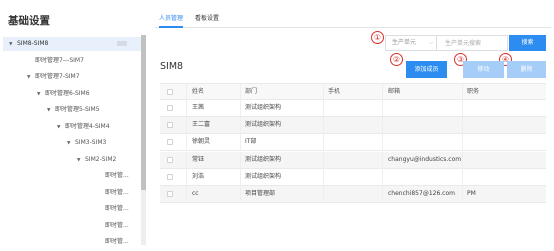 This screenshot has height=251, width=554. I want to click on table-cell: 徐朝灵, so click(201, 142).